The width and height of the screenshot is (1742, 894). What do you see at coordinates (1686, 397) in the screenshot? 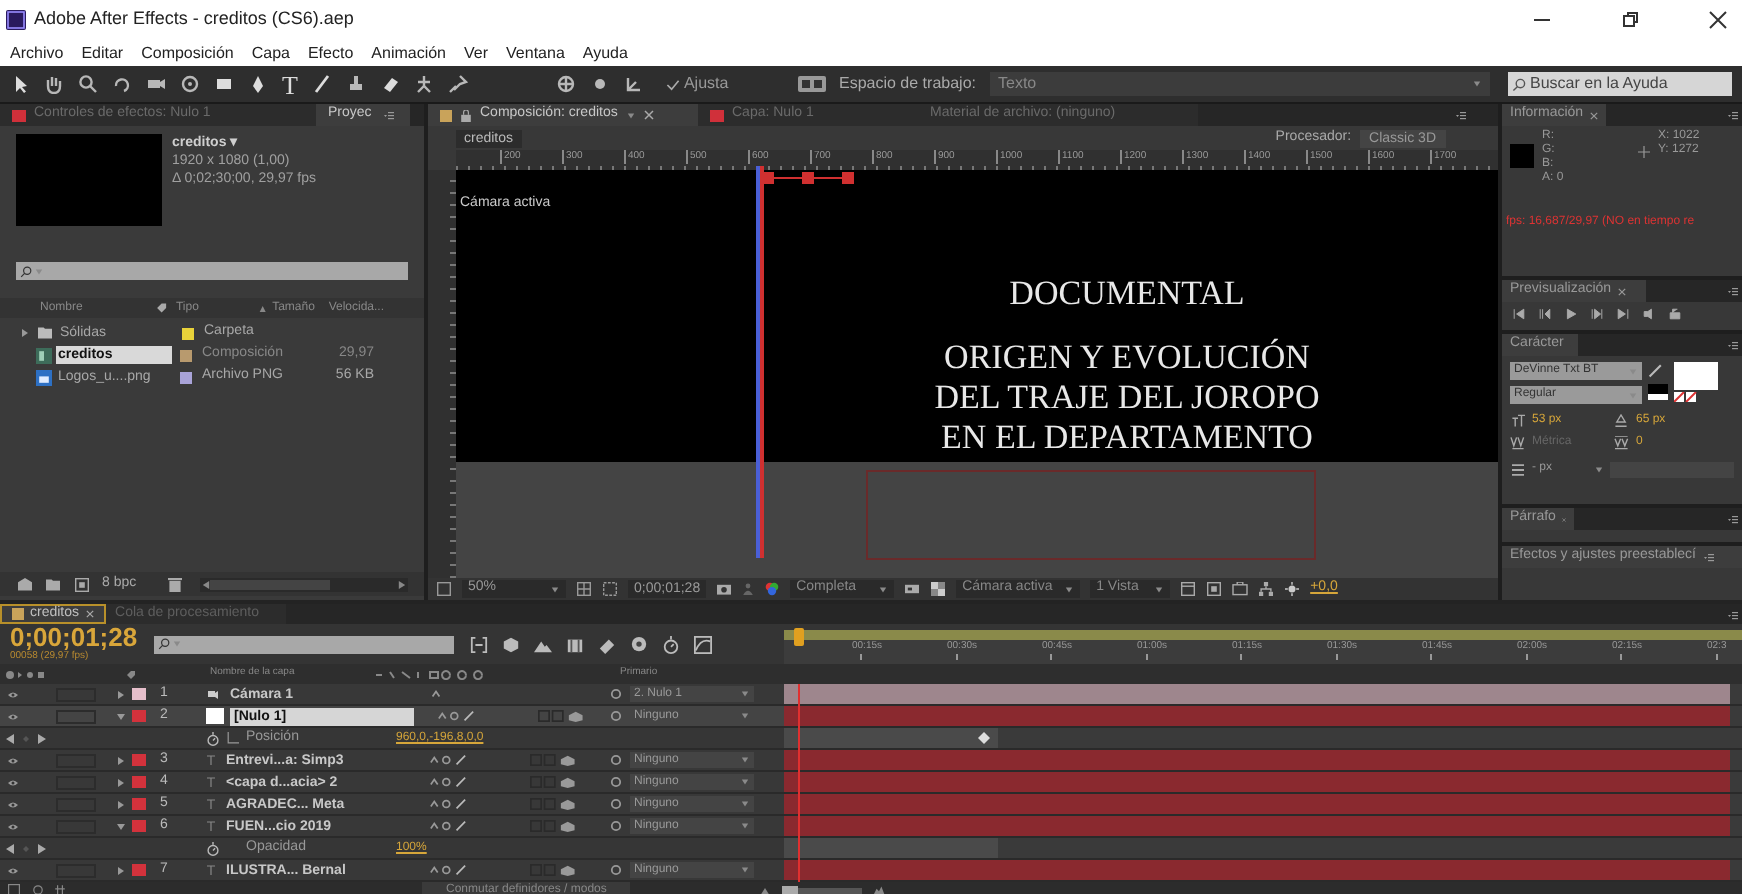
I see `no-color-icon` at bounding box center [1686, 397].